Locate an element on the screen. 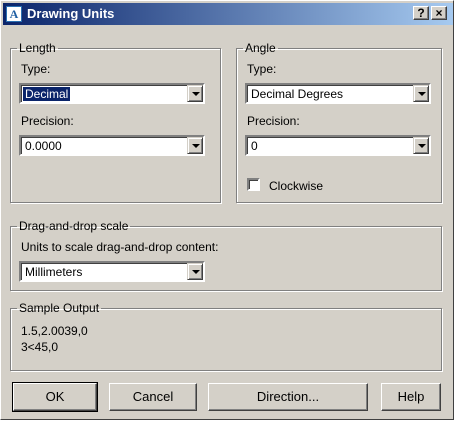  help-button: Help is located at coordinates (411, 397).